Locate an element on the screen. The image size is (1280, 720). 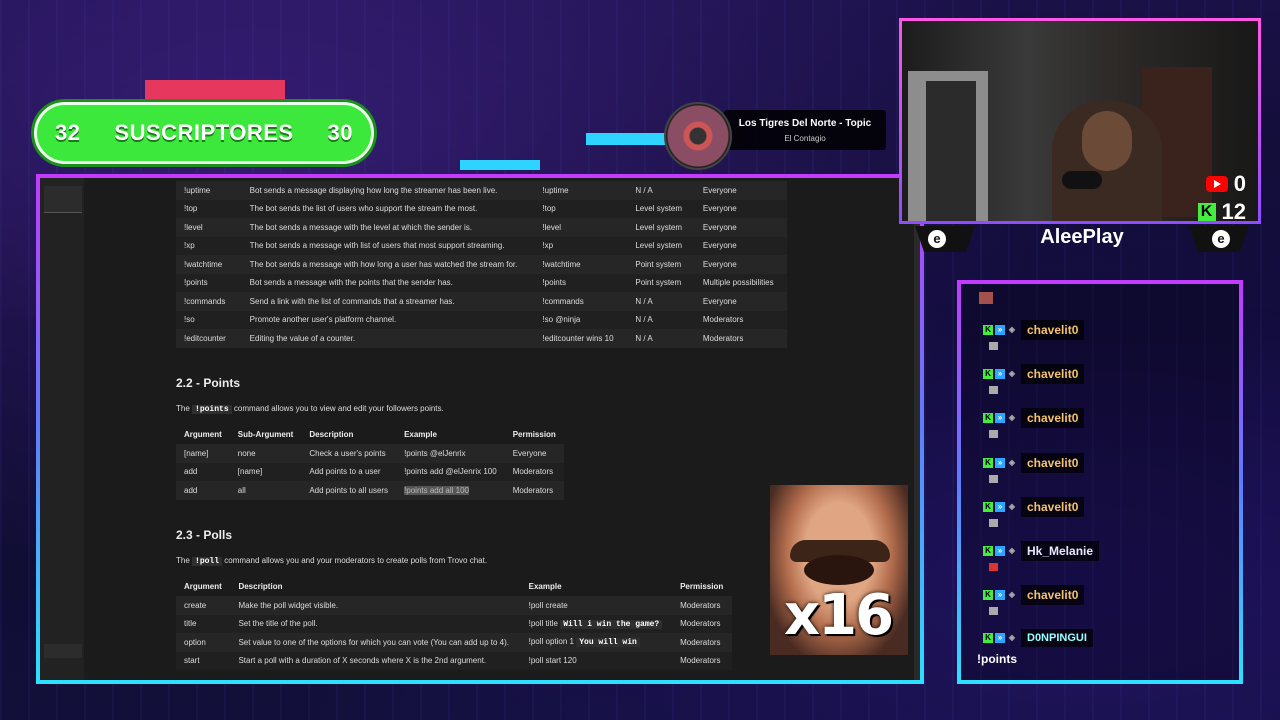
table-header: Argument is located at coordinates (203, 435).